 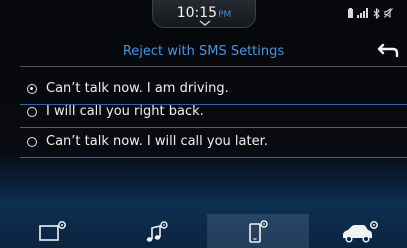 I want to click on back-button, so click(x=388, y=52).